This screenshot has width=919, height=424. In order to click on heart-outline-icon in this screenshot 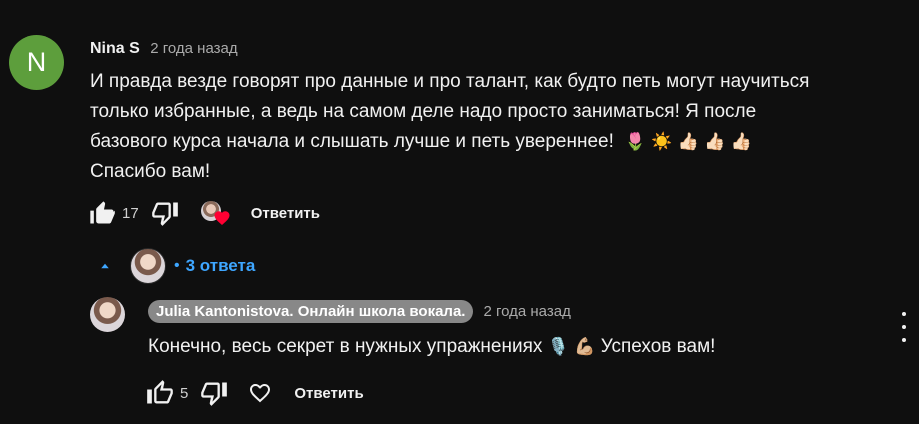, I will do `click(260, 393)`.